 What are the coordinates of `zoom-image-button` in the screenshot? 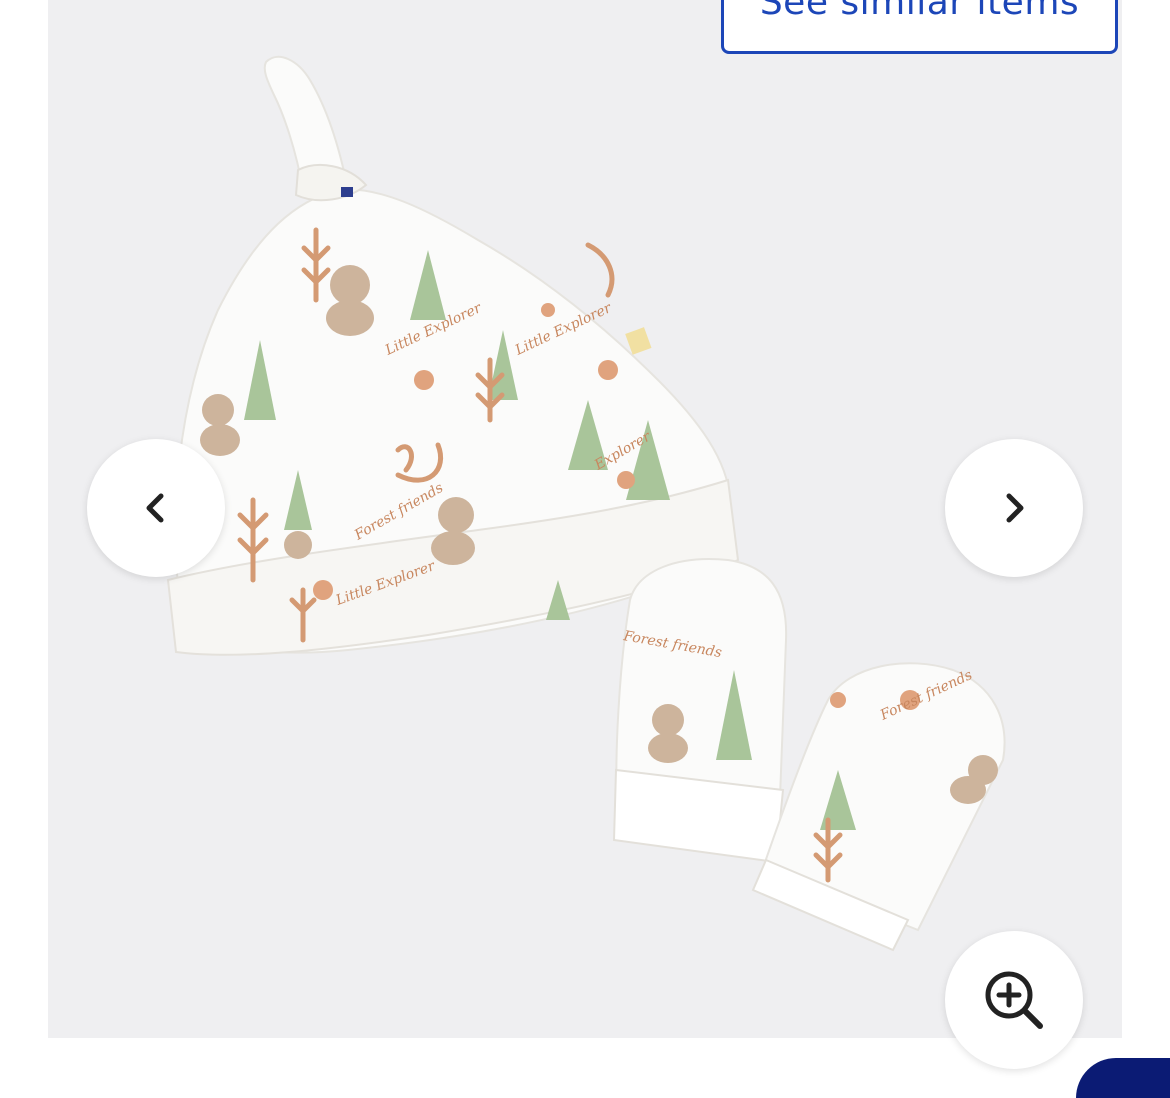 It's located at (1014, 1000).